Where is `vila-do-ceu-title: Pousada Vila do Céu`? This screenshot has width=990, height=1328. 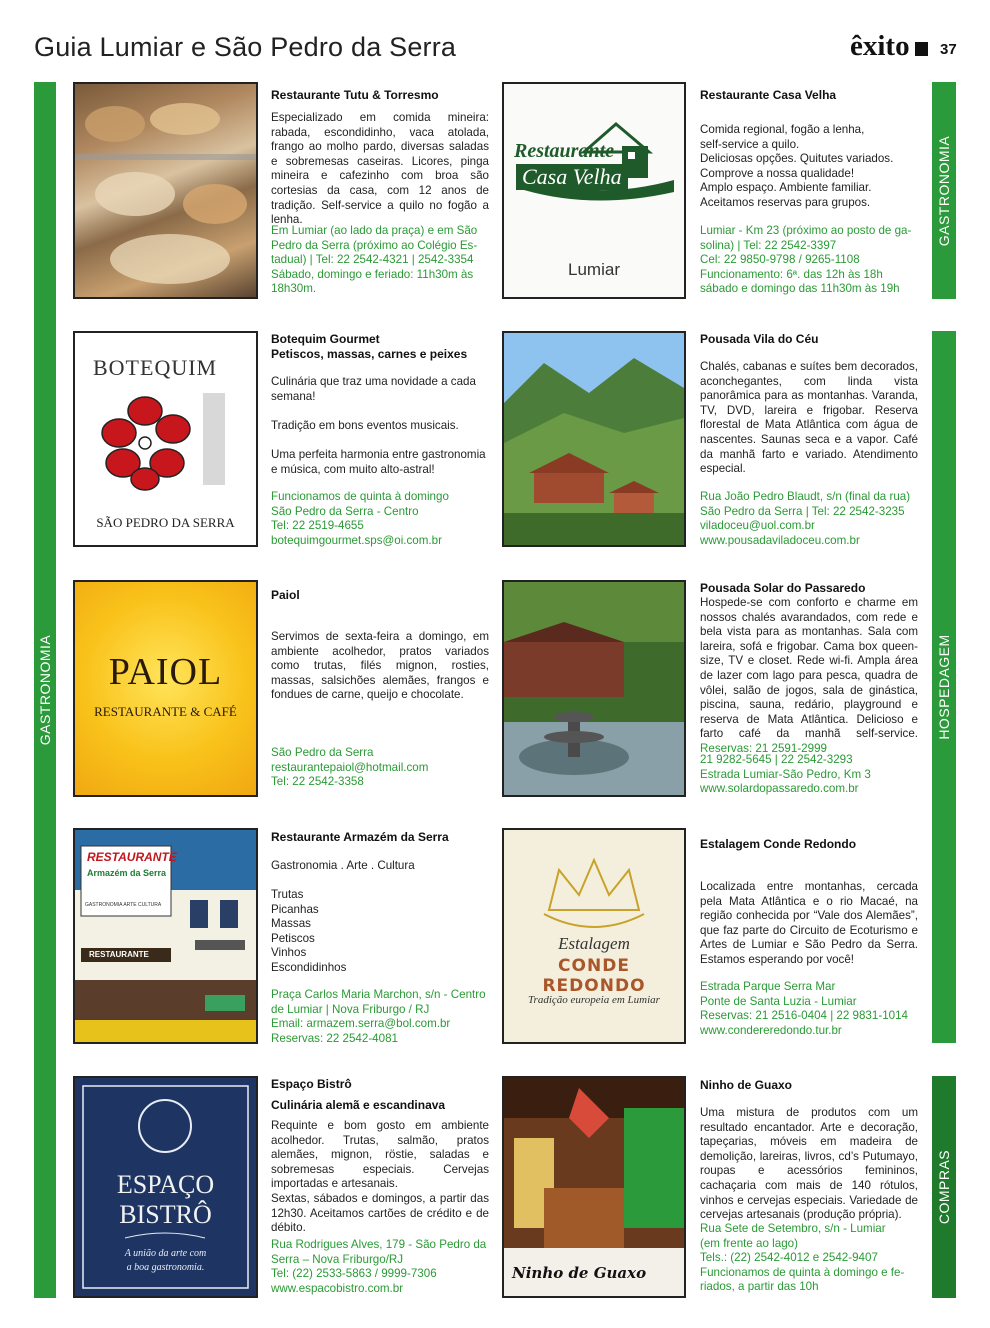 vila-do-ceu-title: Pousada Vila do Céu is located at coordinates (759, 339).